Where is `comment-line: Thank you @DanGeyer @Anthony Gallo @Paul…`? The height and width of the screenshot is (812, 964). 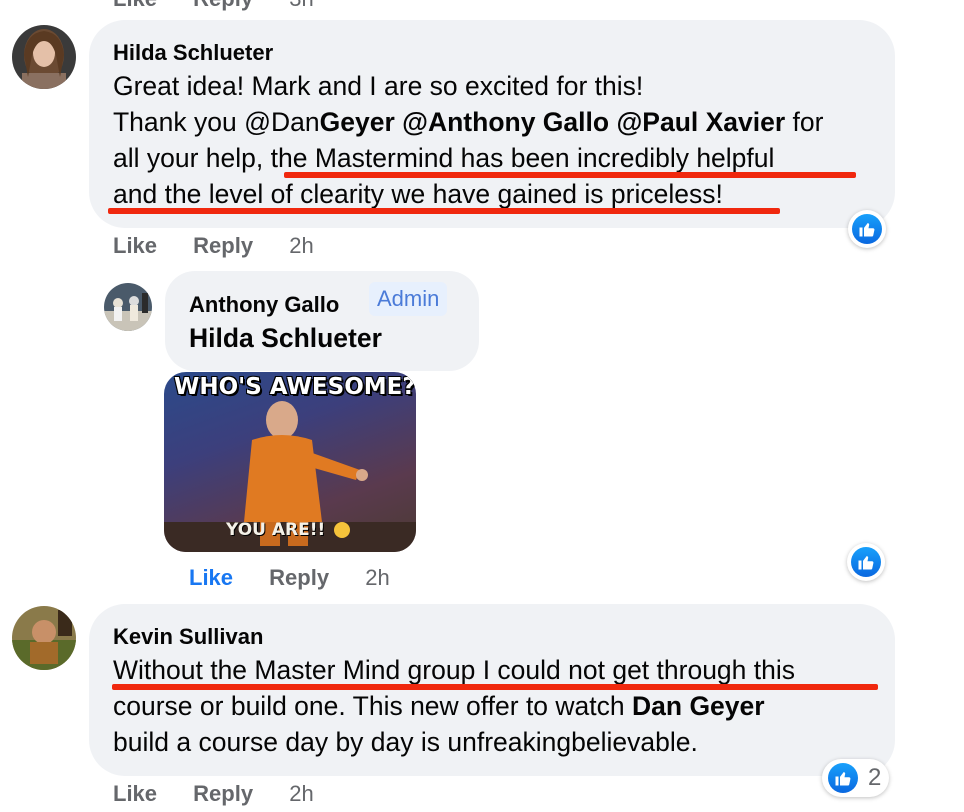 comment-line: Thank you @DanGeyer @Anthony Gallo @Paul… is located at coordinates (468, 122).